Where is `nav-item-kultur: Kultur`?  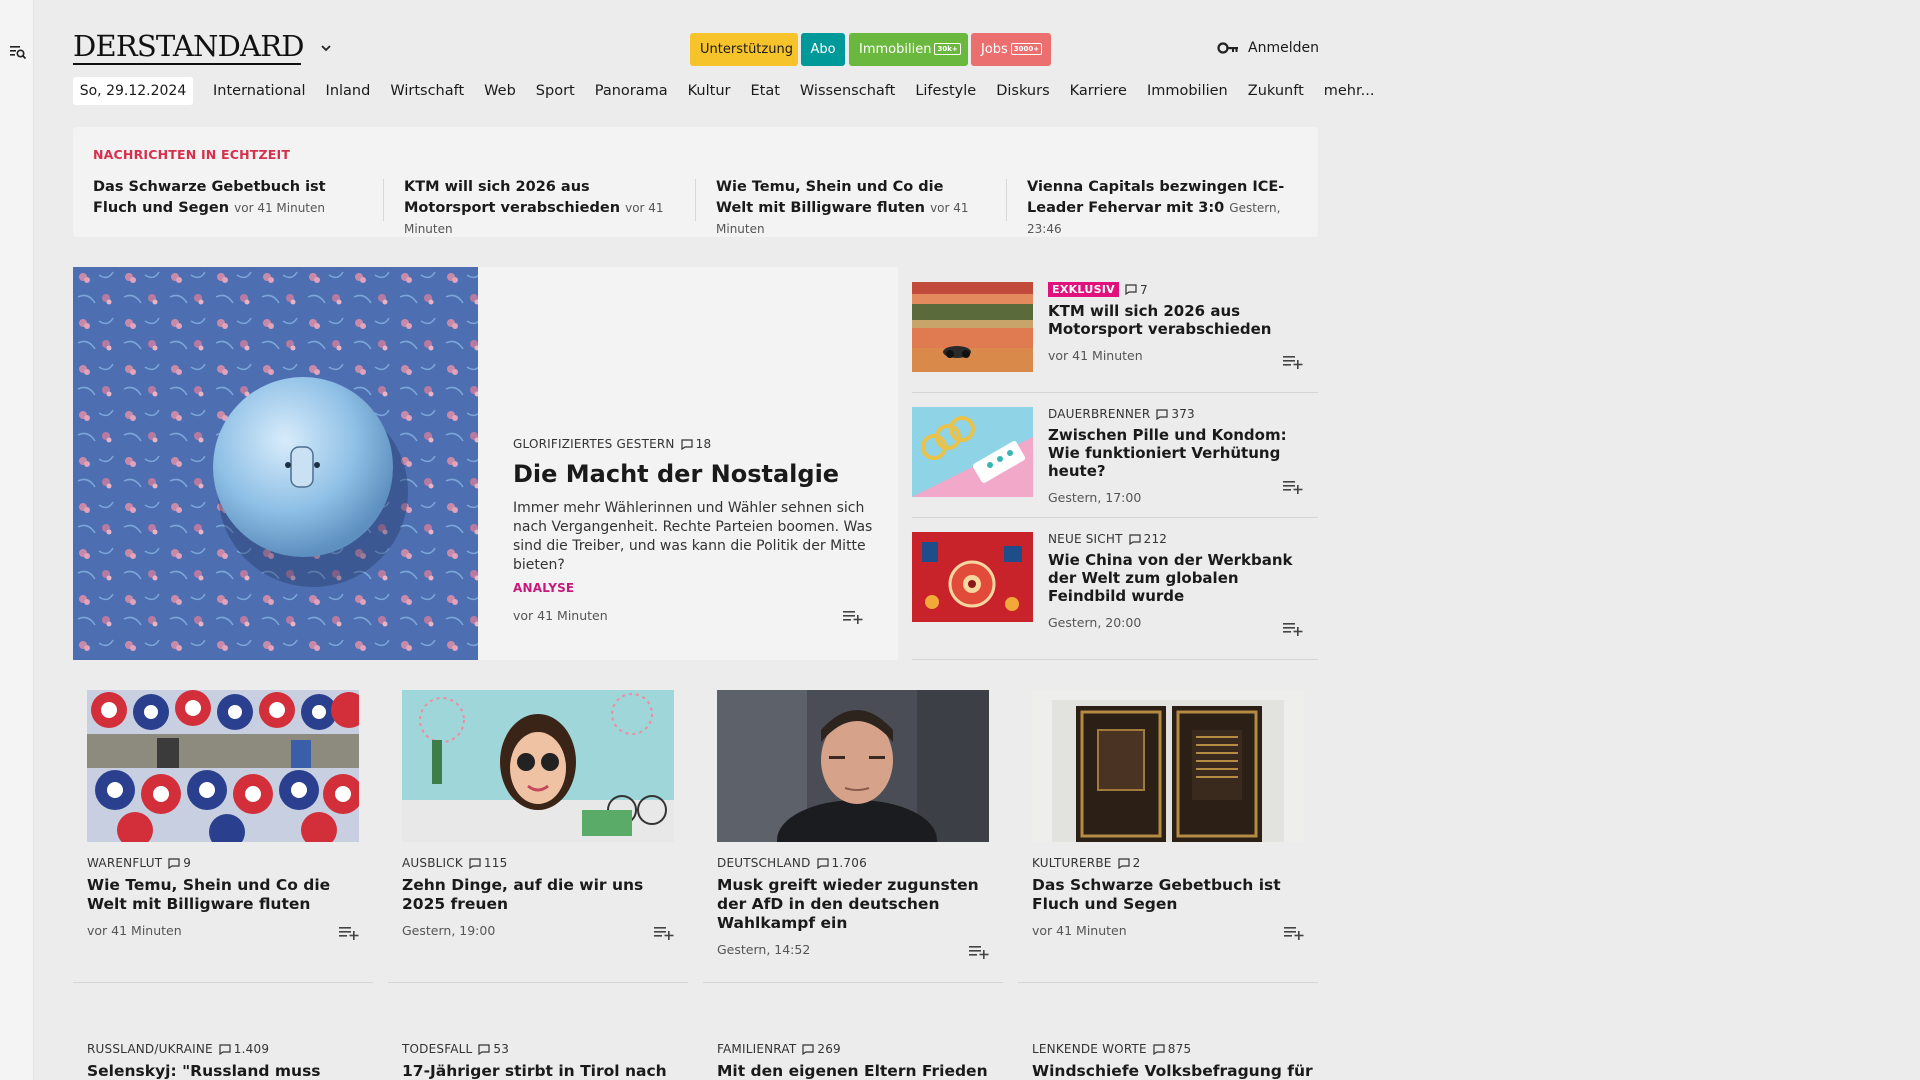
nav-item-kultur: Kultur is located at coordinates (709, 91).